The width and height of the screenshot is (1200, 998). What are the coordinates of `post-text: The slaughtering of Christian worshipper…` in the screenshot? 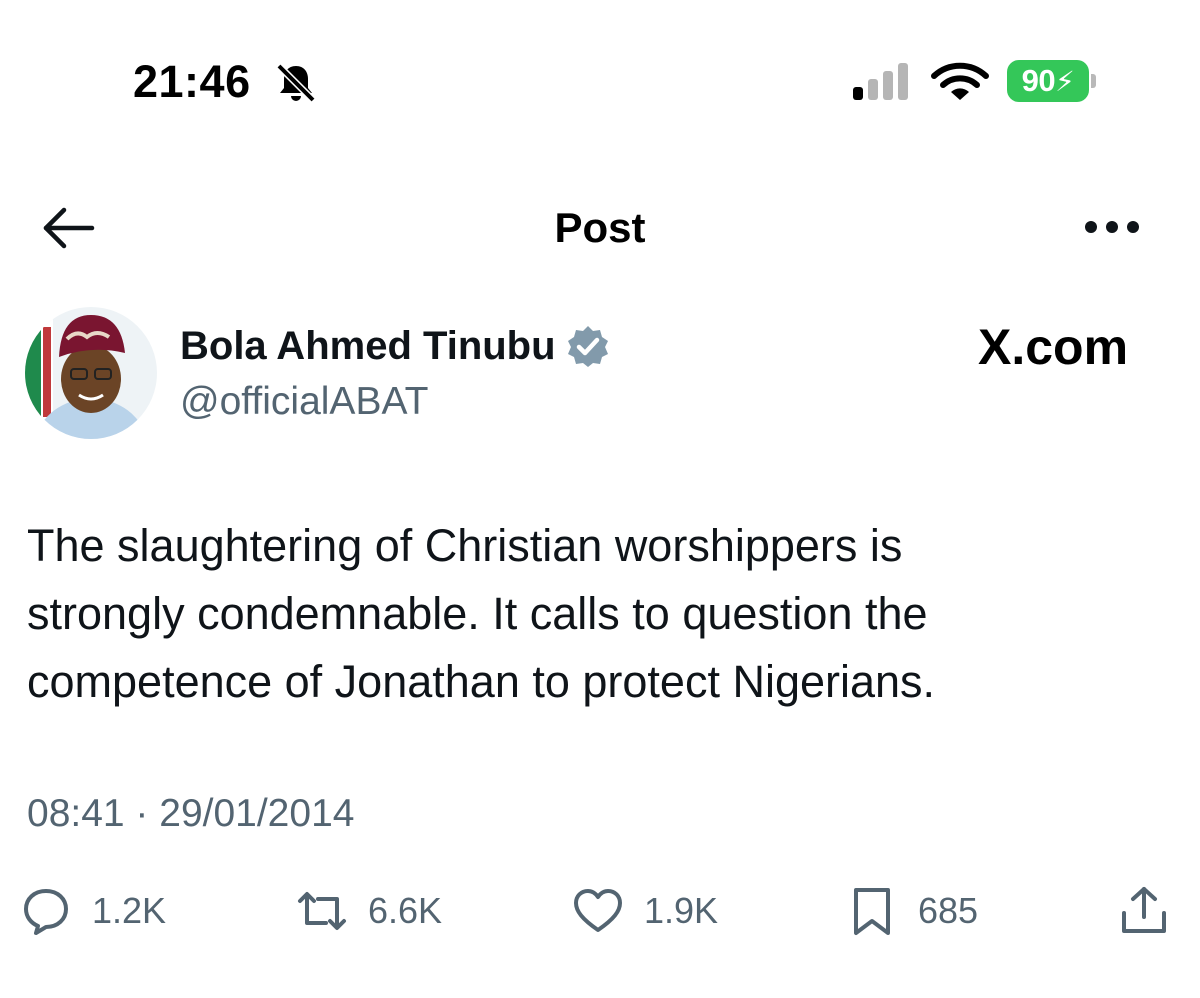 It's located at (481, 613).